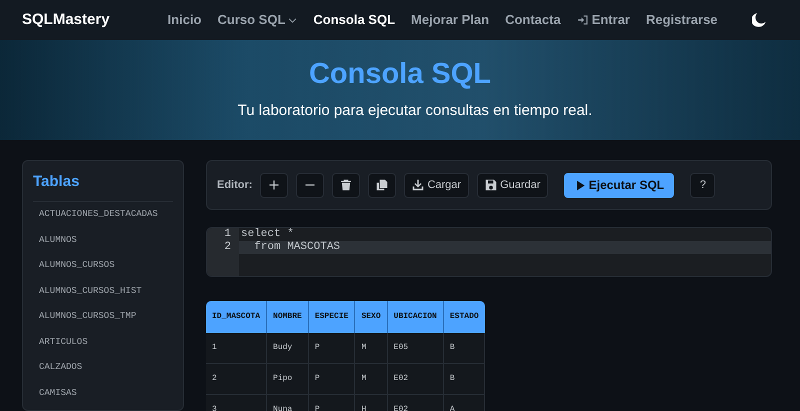 The width and height of the screenshot is (800, 411). What do you see at coordinates (416, 317) in the screenshot?
I see `column-header: UBICACION` at bounding box center [416, 317].